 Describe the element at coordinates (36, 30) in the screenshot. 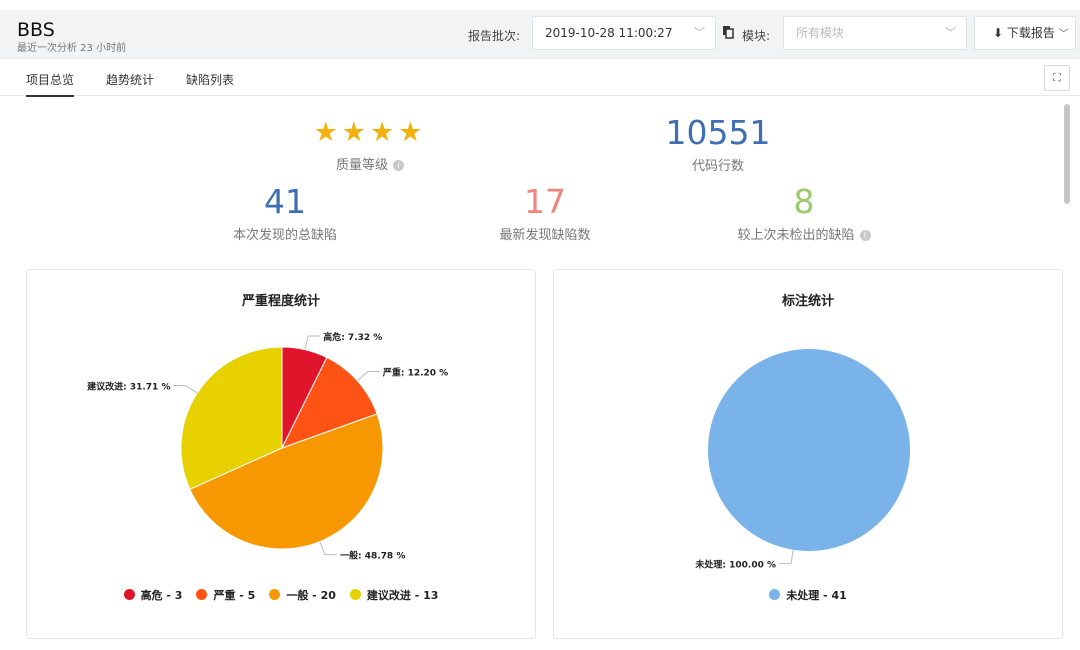

I see `project-title: BBS` at that location.